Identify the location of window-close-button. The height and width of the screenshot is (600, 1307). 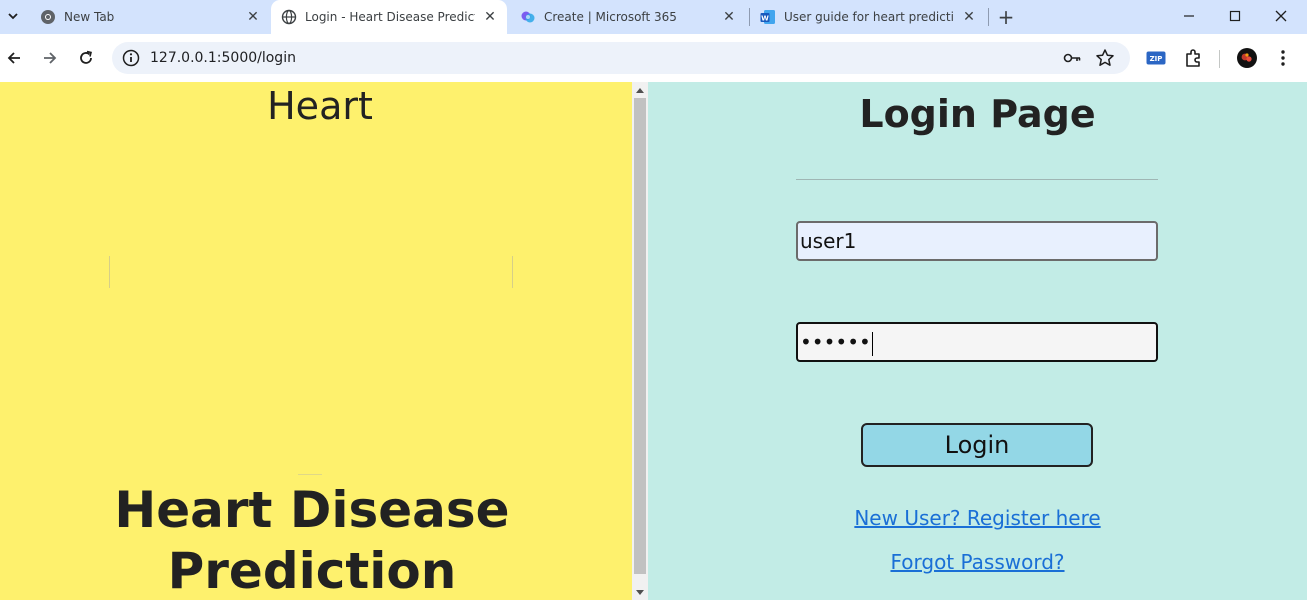
(1281, 16).